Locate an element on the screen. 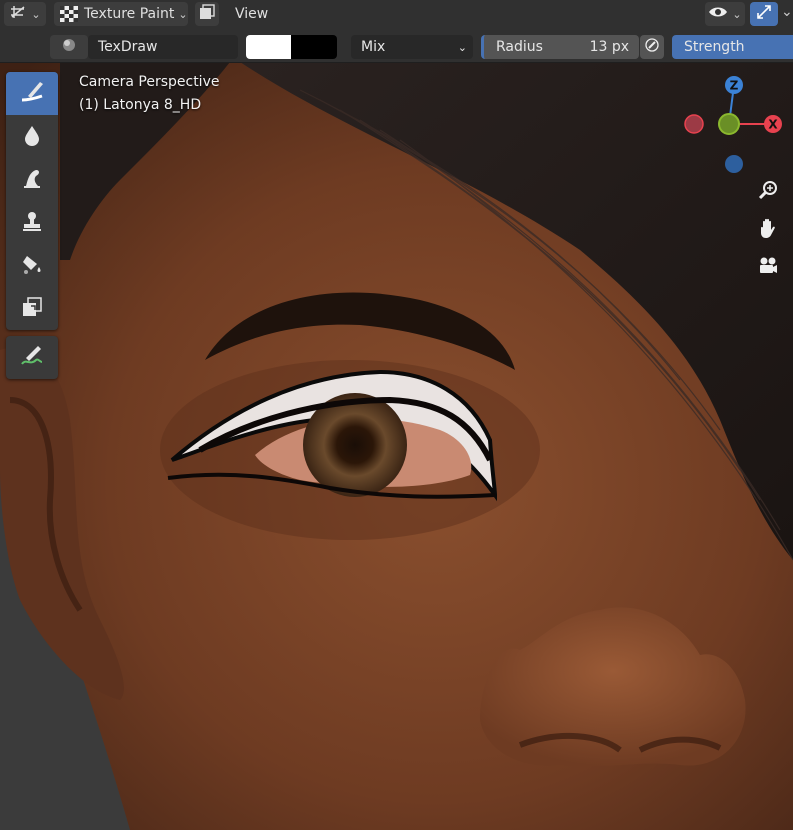 The height and width of the screenshot is (830, 793). annotate-tool is located at coordinates (32, 357).